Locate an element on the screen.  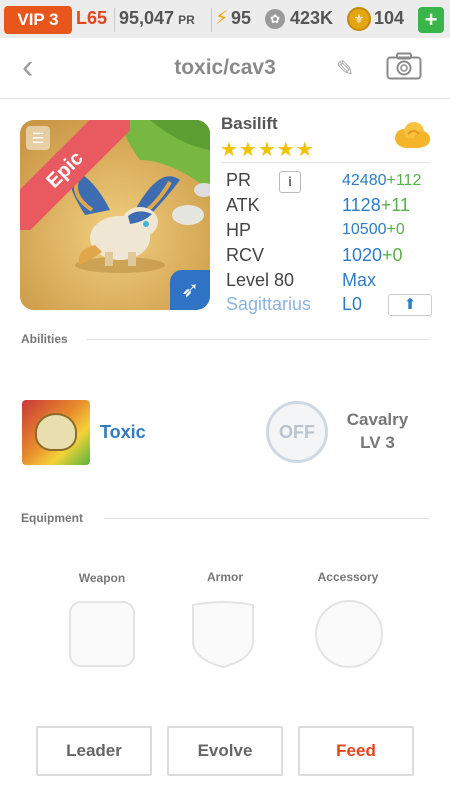
stat-atk-bonus: +11 is located at coordinates (395, 205).